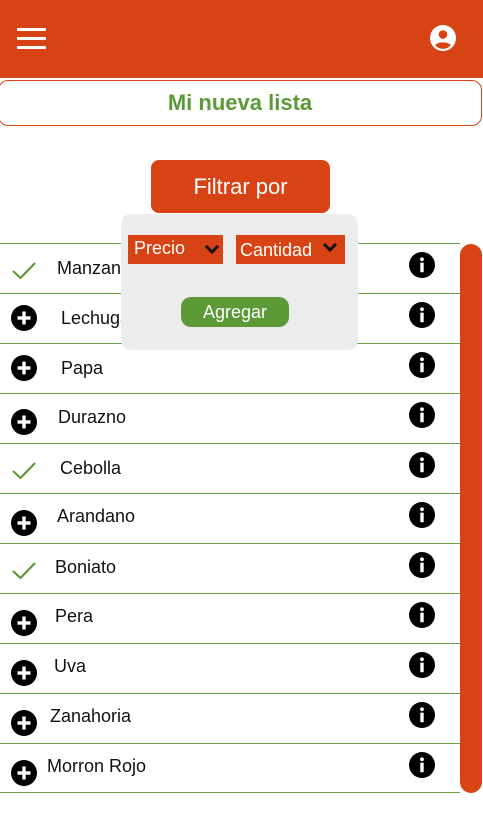 This screenshot has height=818, width=483. Describe the element at coordinates (91, 716) in the screenshot. I see `item-name: Zanahoria` at that location.